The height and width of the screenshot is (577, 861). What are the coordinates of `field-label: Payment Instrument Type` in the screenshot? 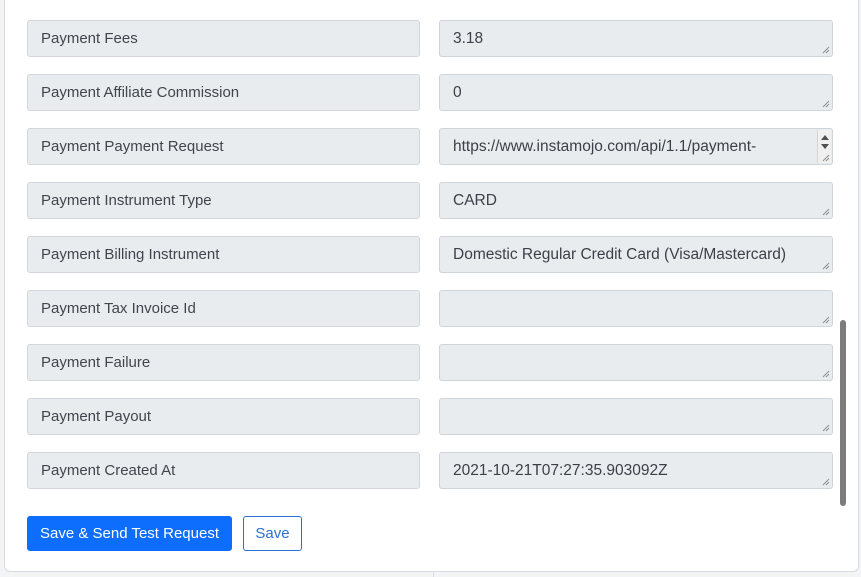 It's located at (223, 200).